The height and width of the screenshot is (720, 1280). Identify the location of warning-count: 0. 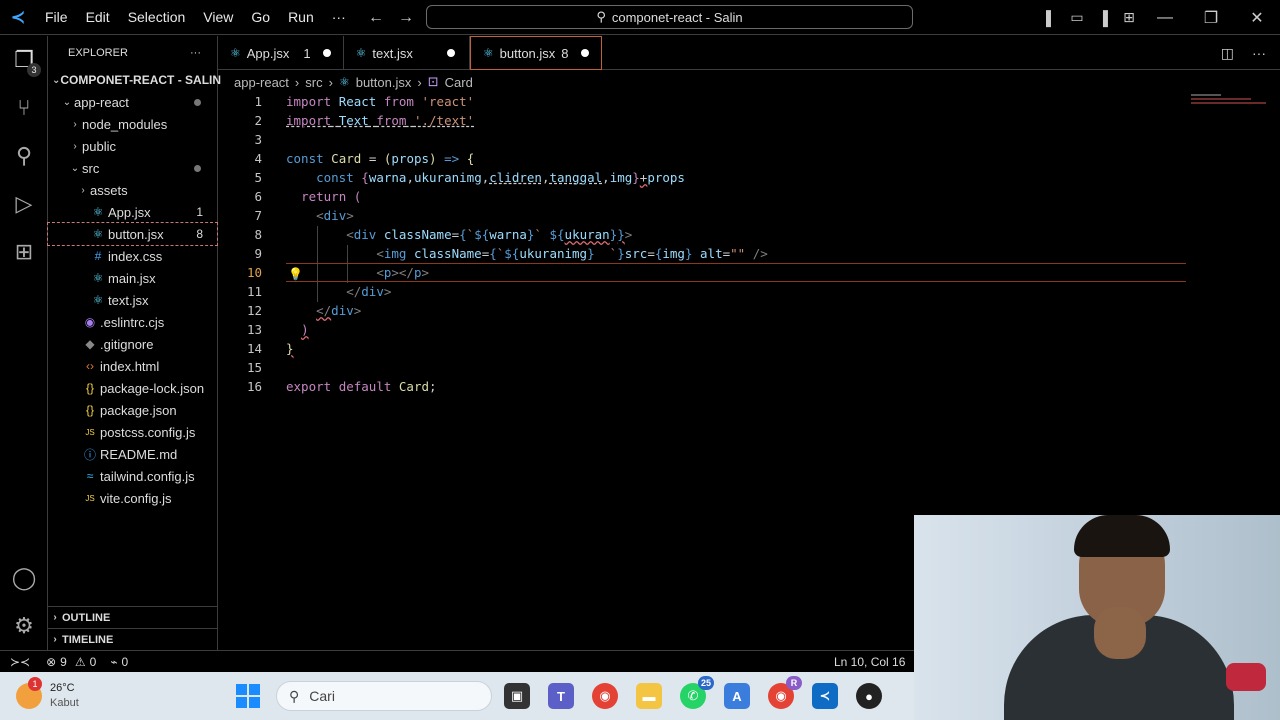
(93, 662).